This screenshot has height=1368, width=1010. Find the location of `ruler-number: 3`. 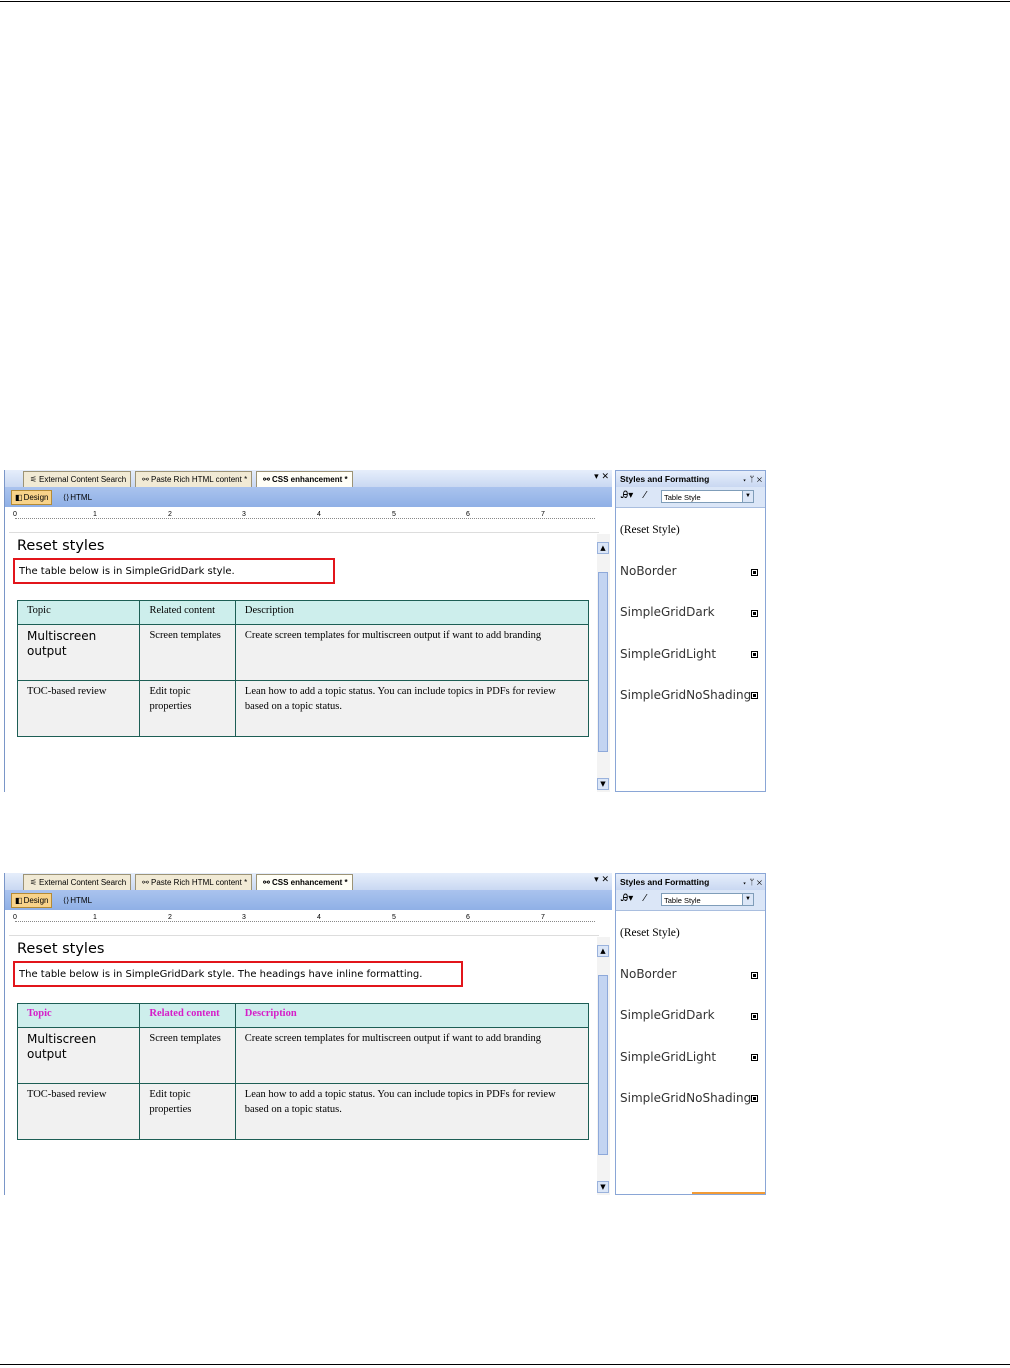

ruler-number: 3 is located at coordinates (244, 917).